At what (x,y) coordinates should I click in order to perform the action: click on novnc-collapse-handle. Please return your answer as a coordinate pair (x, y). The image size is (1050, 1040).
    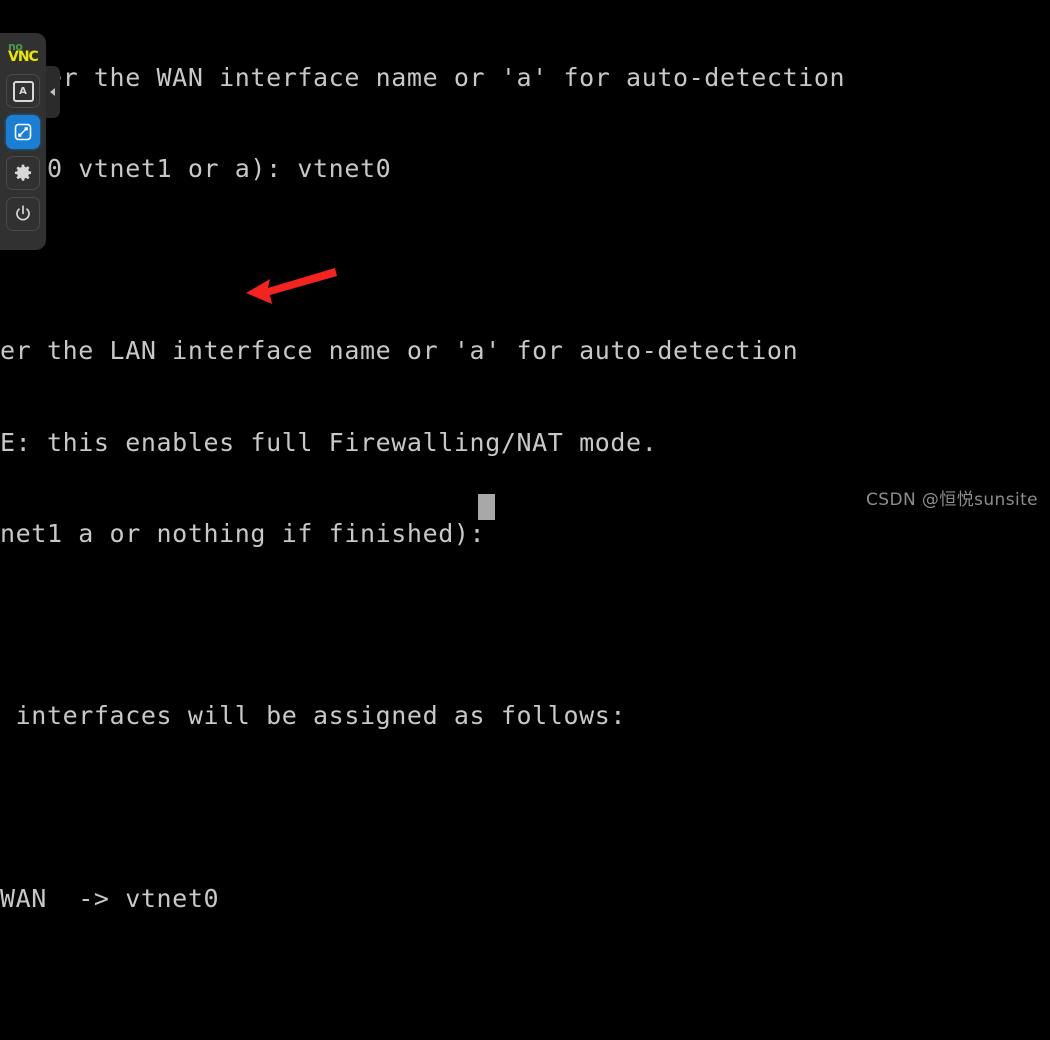
    Looking at the image, I should click on (53, 92).